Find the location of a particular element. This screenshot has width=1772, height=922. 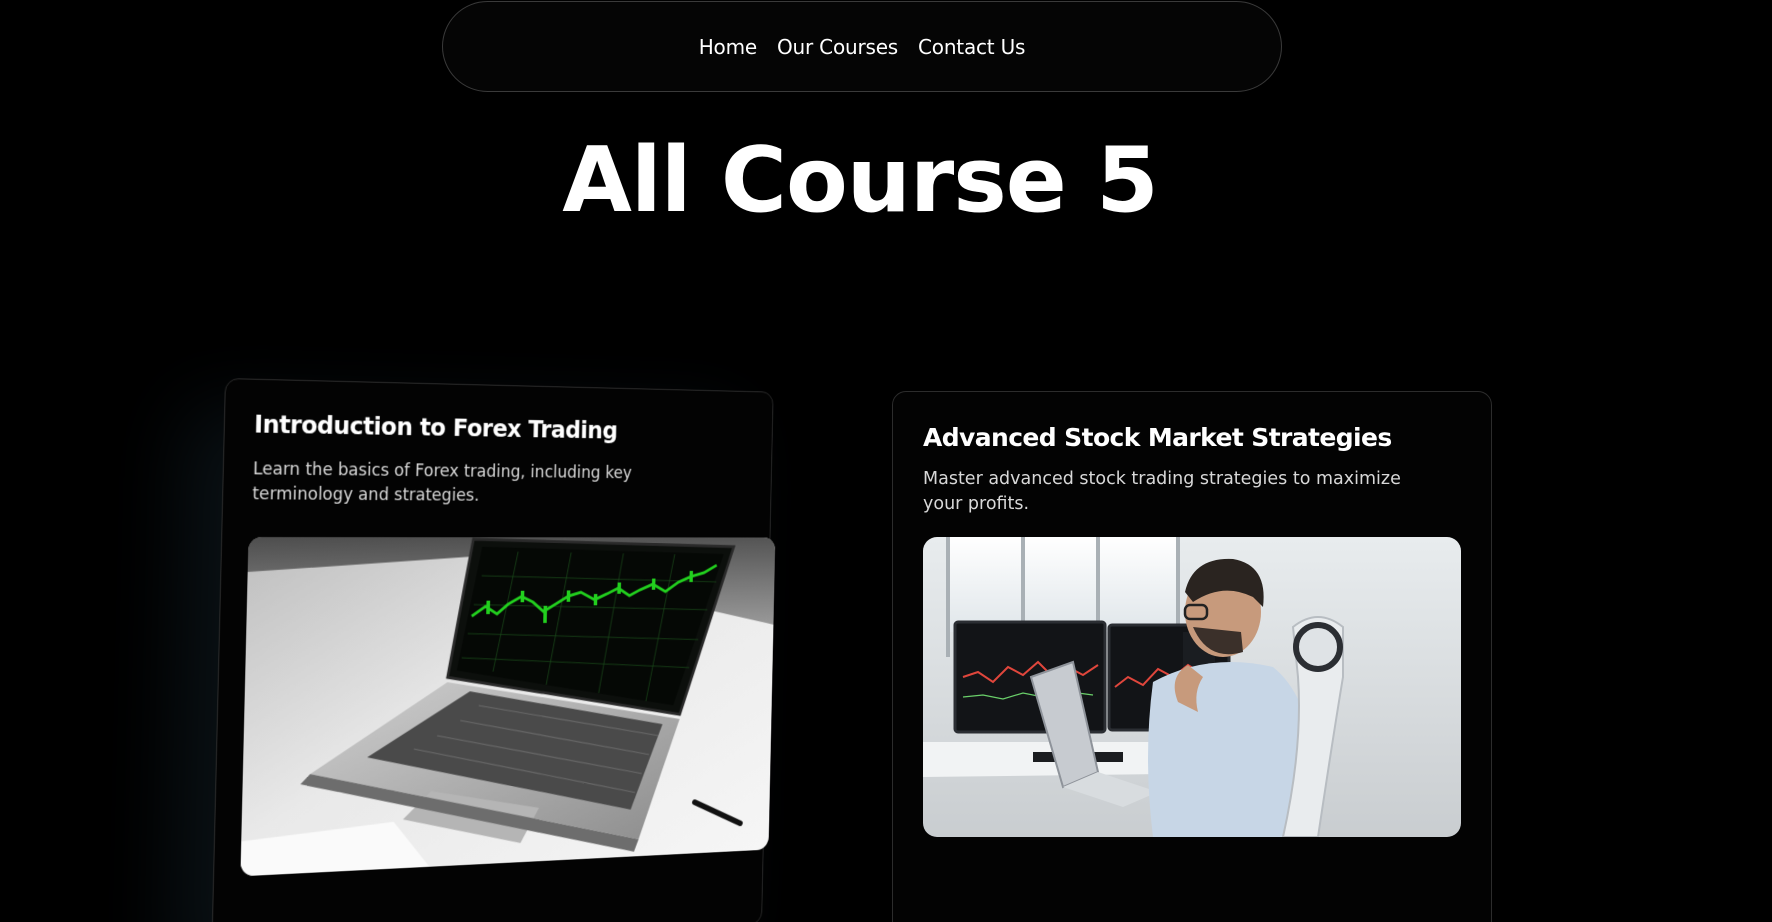

trader-at-monitors-image is located at coordinates (1192, 687).